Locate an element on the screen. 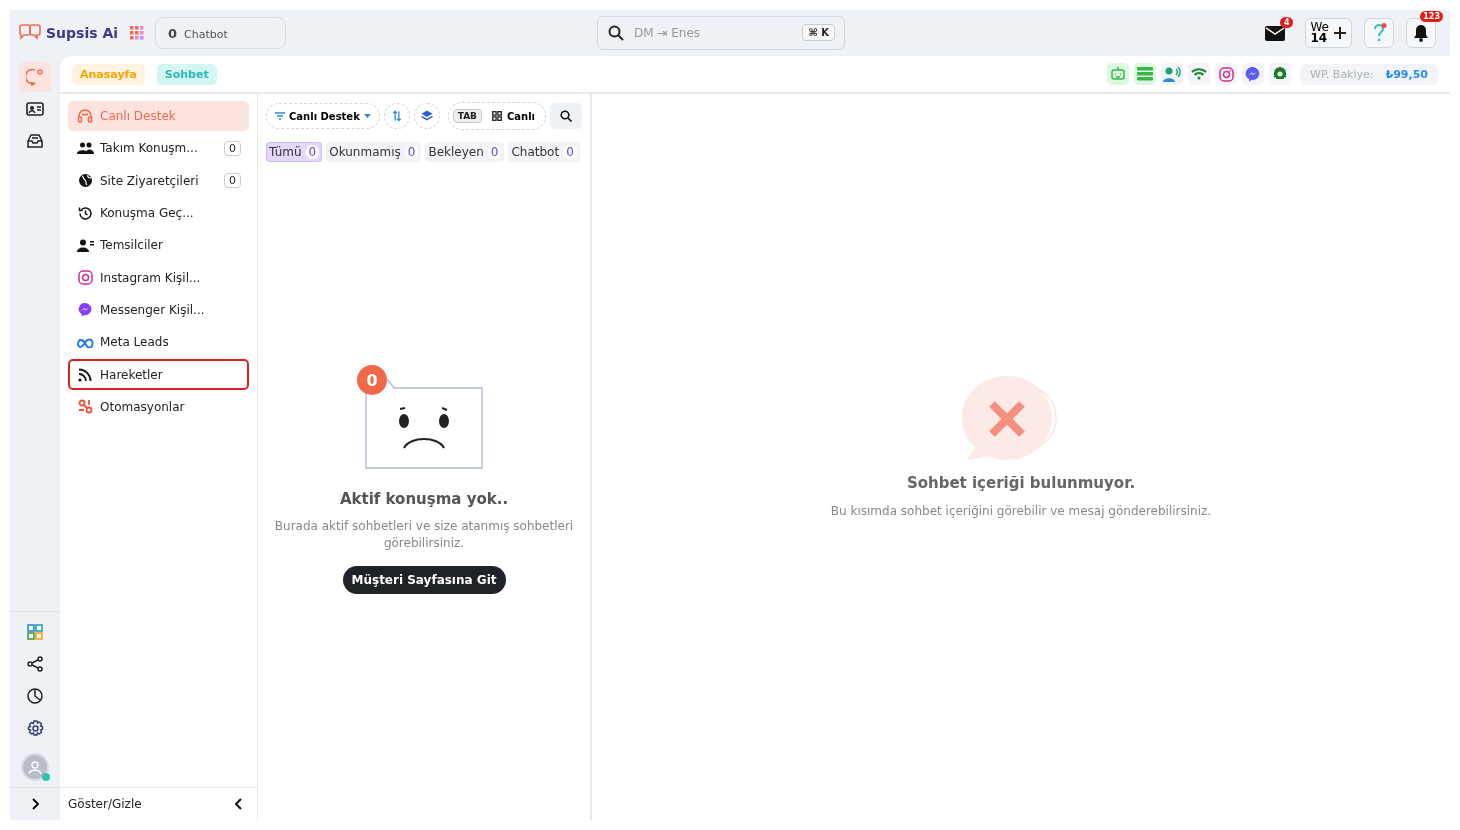 This screenshot has height=830, width=1460. help-icon is located at coordinates (1379, 33).